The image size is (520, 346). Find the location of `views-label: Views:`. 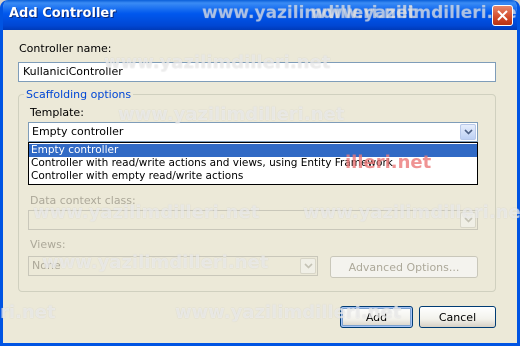

views-label: Views: is located at coordinates (48, 244).